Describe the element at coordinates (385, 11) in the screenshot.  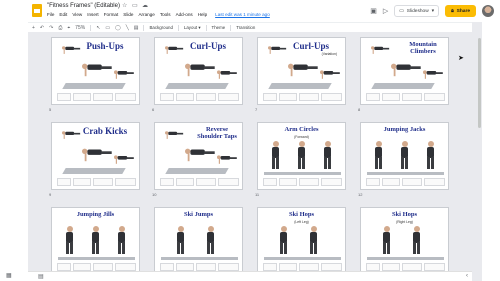
I see `present-icon: ▷` at that location.